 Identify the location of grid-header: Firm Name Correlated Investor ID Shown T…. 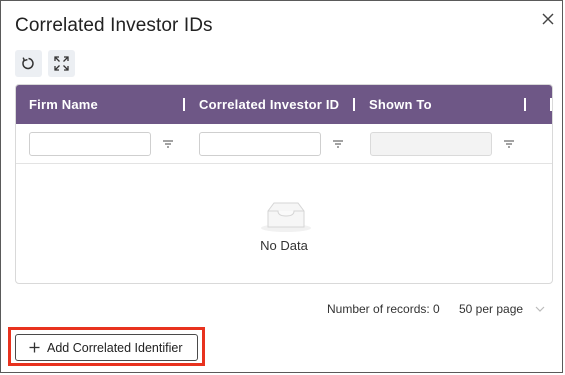
(284, 104).